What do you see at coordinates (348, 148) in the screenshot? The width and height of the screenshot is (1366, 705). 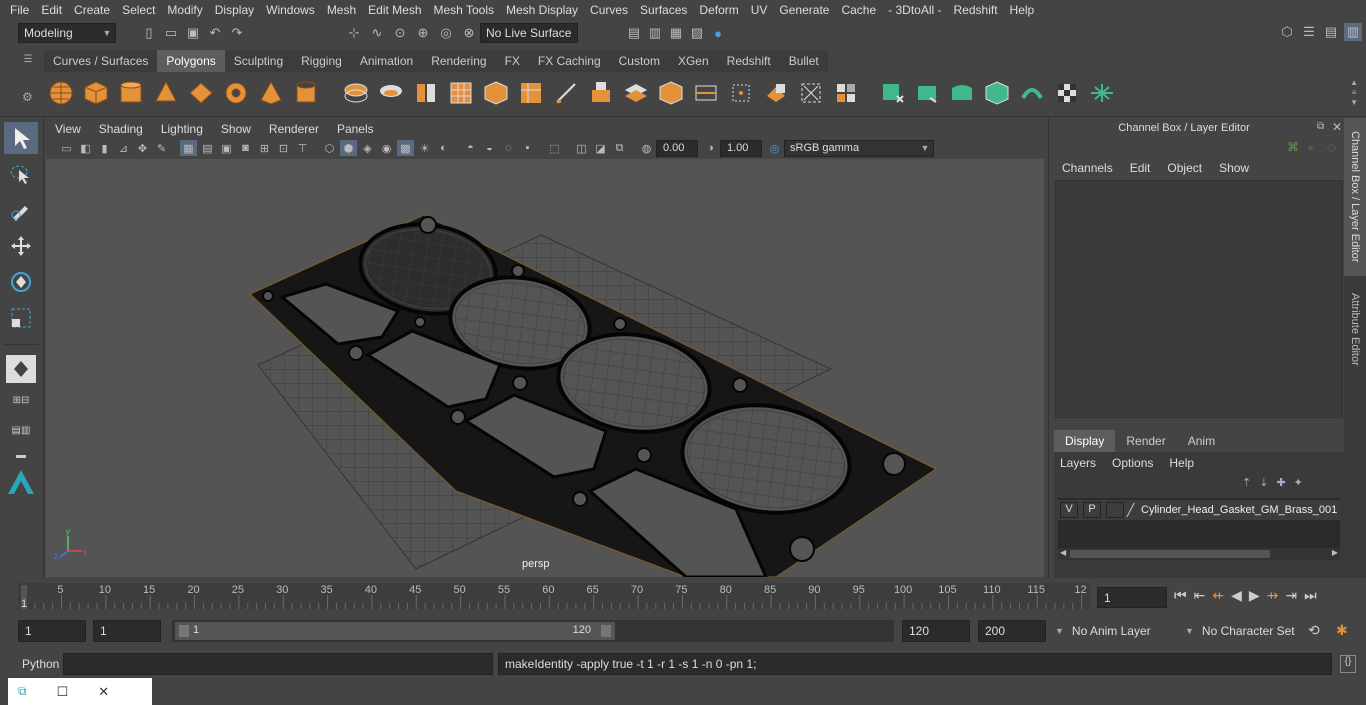 I see `smooth-shade-icon: ⬢` at bounding box center [348, 148].